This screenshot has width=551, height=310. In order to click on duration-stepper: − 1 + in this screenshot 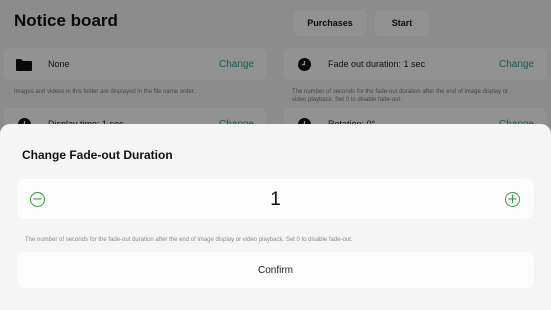, I will do `click(275, 199)`.